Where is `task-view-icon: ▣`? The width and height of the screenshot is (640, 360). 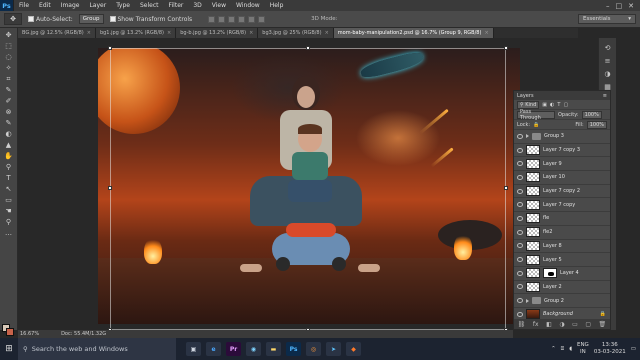 task-view-icon: ▣ is located at coordinates (193, 349).